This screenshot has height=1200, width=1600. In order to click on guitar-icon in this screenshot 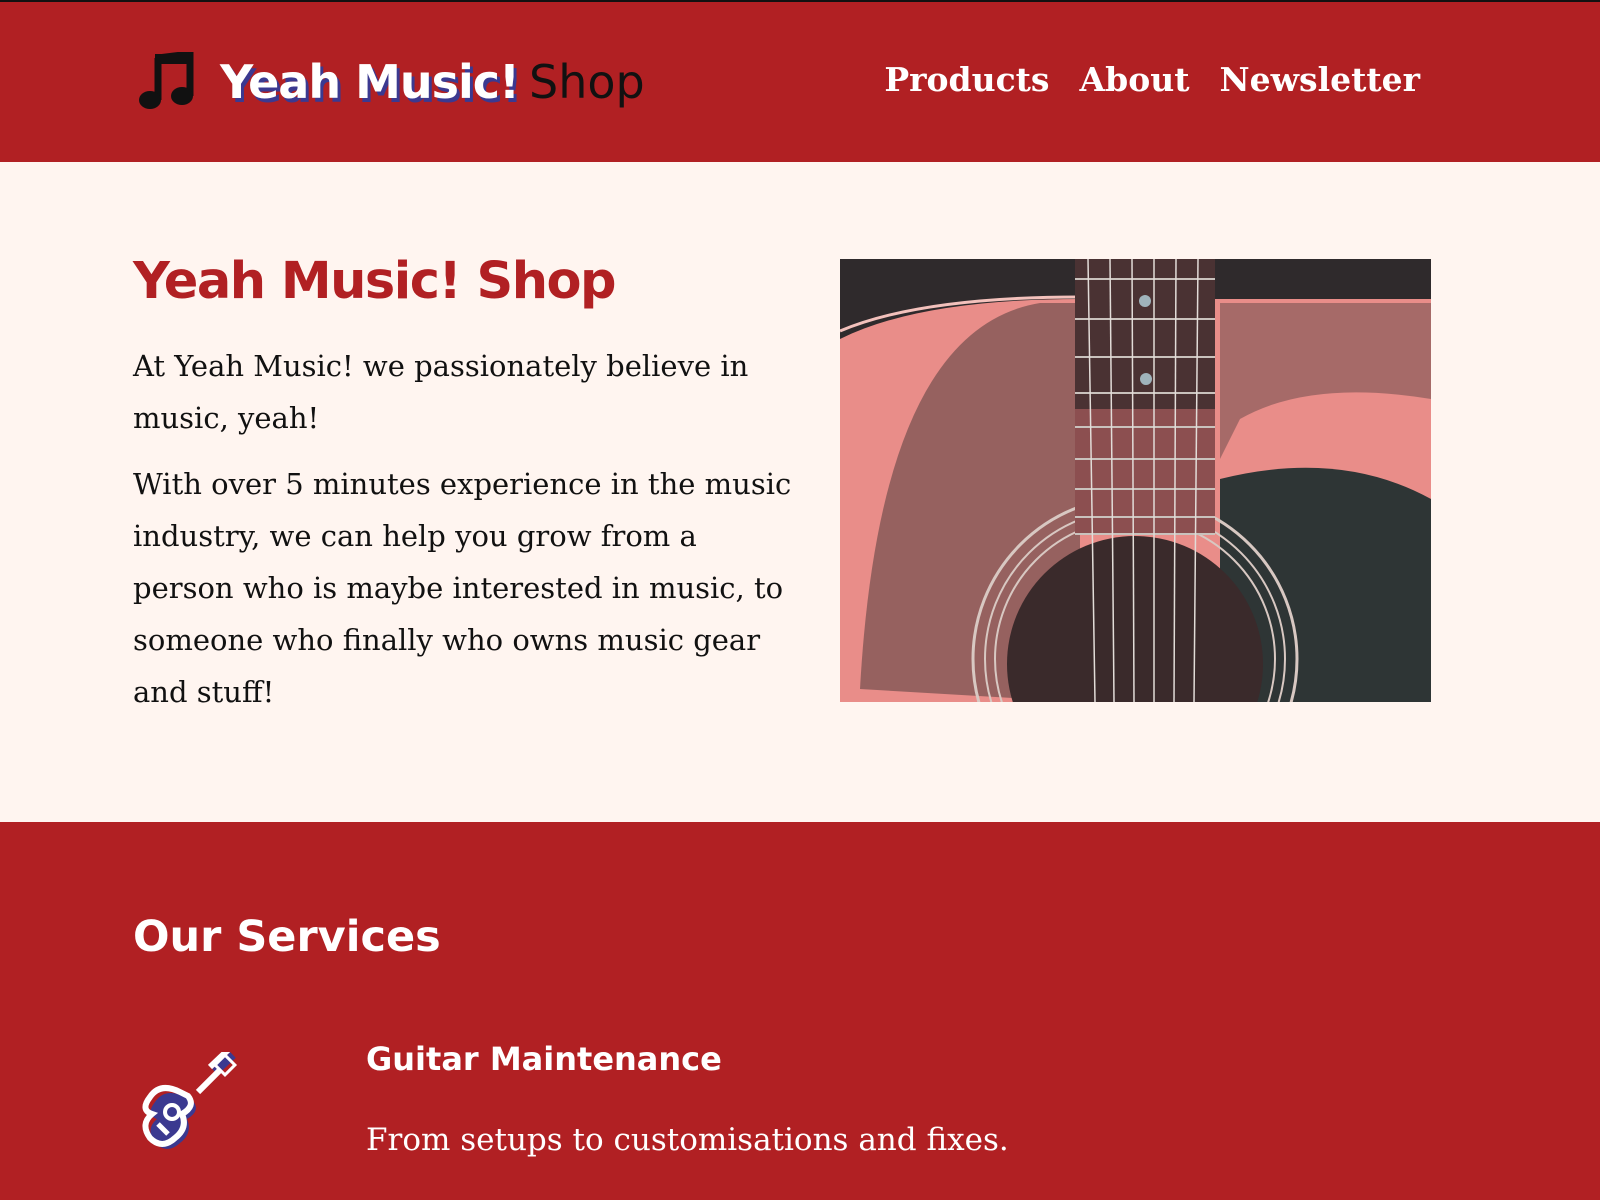, I will do `click(190, 1106)`.